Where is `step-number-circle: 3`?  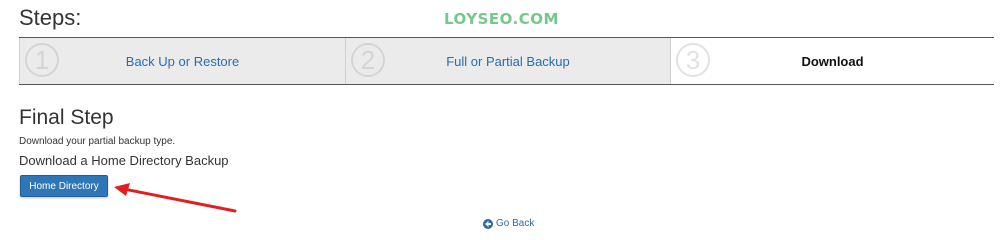
step-number-circle: 3 is located at coordinates (693, 60).